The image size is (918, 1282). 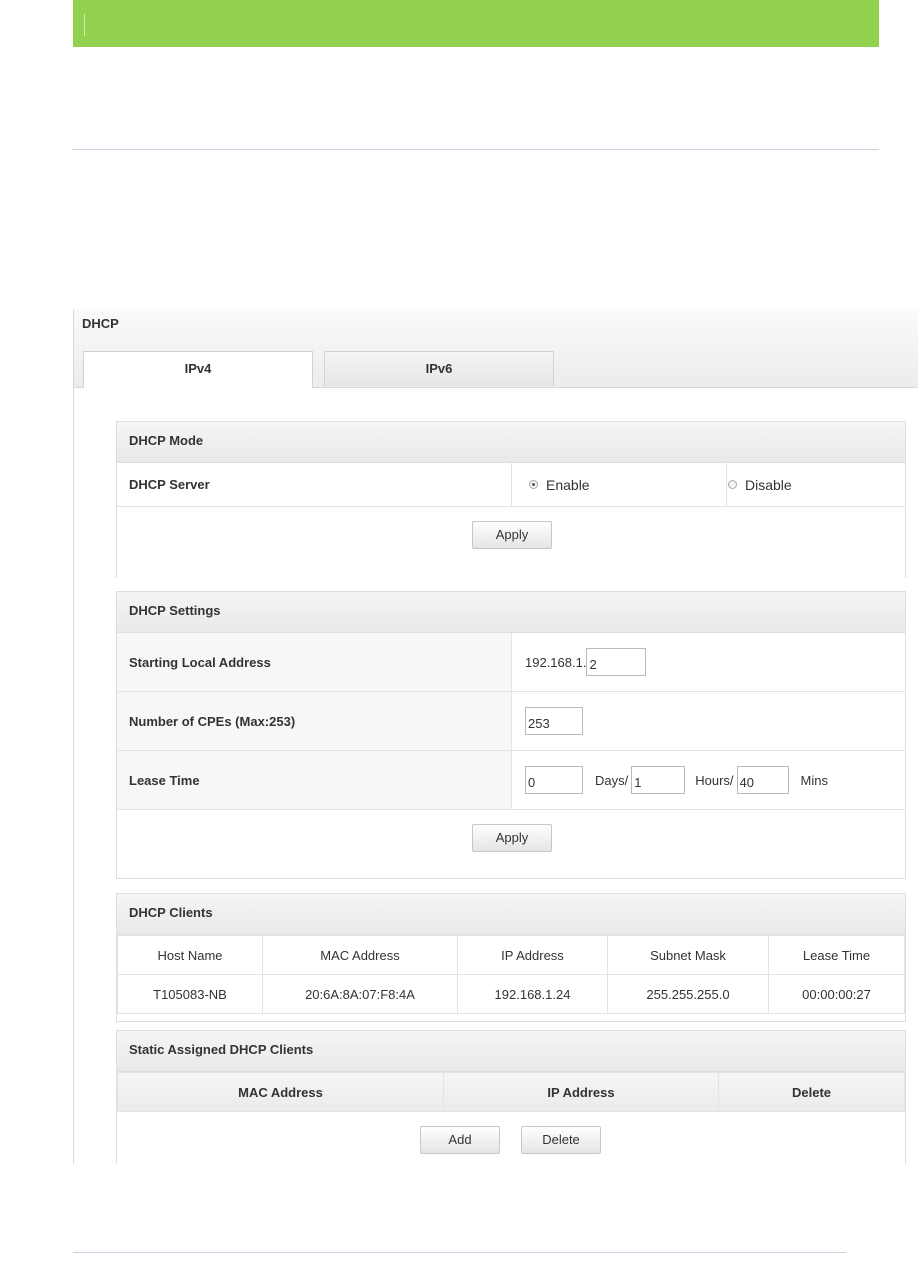 I want to click on lease-time-label: Lease Time, so click(x=314, y=780).